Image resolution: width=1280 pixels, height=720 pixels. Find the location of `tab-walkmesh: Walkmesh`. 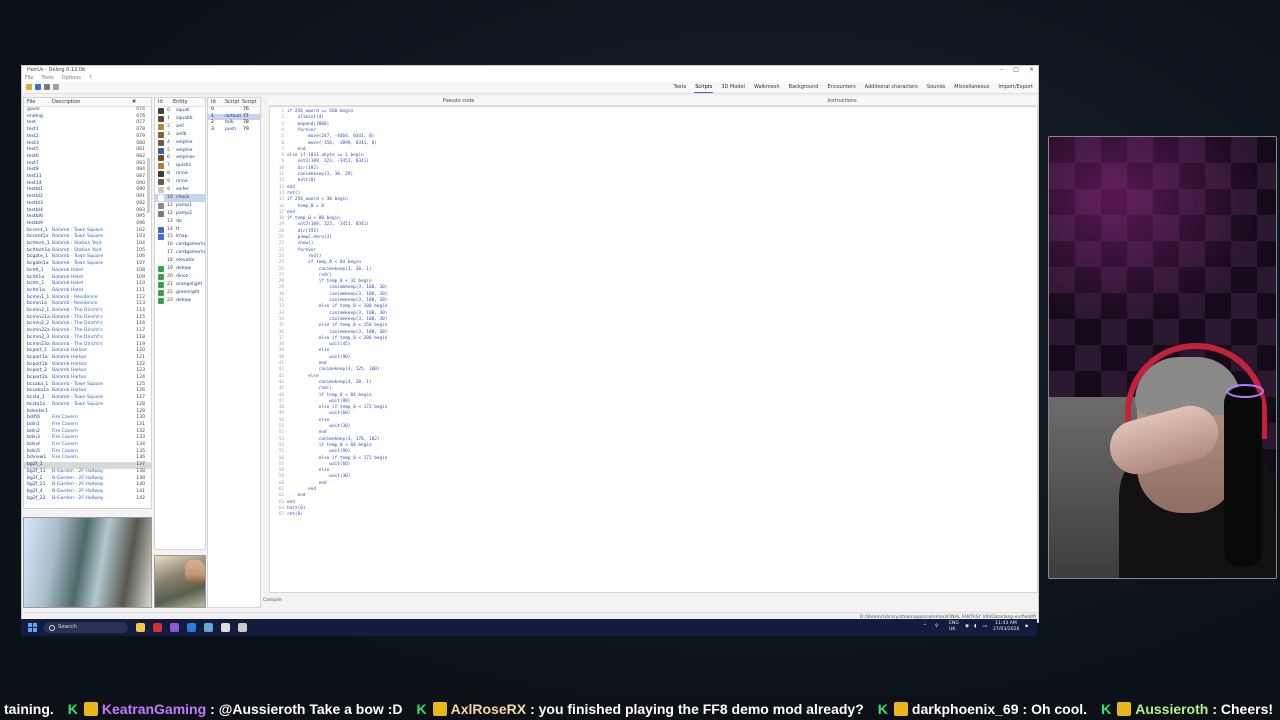

tab-walkmesh: Walkmesh is located at coordinates (767, 88).